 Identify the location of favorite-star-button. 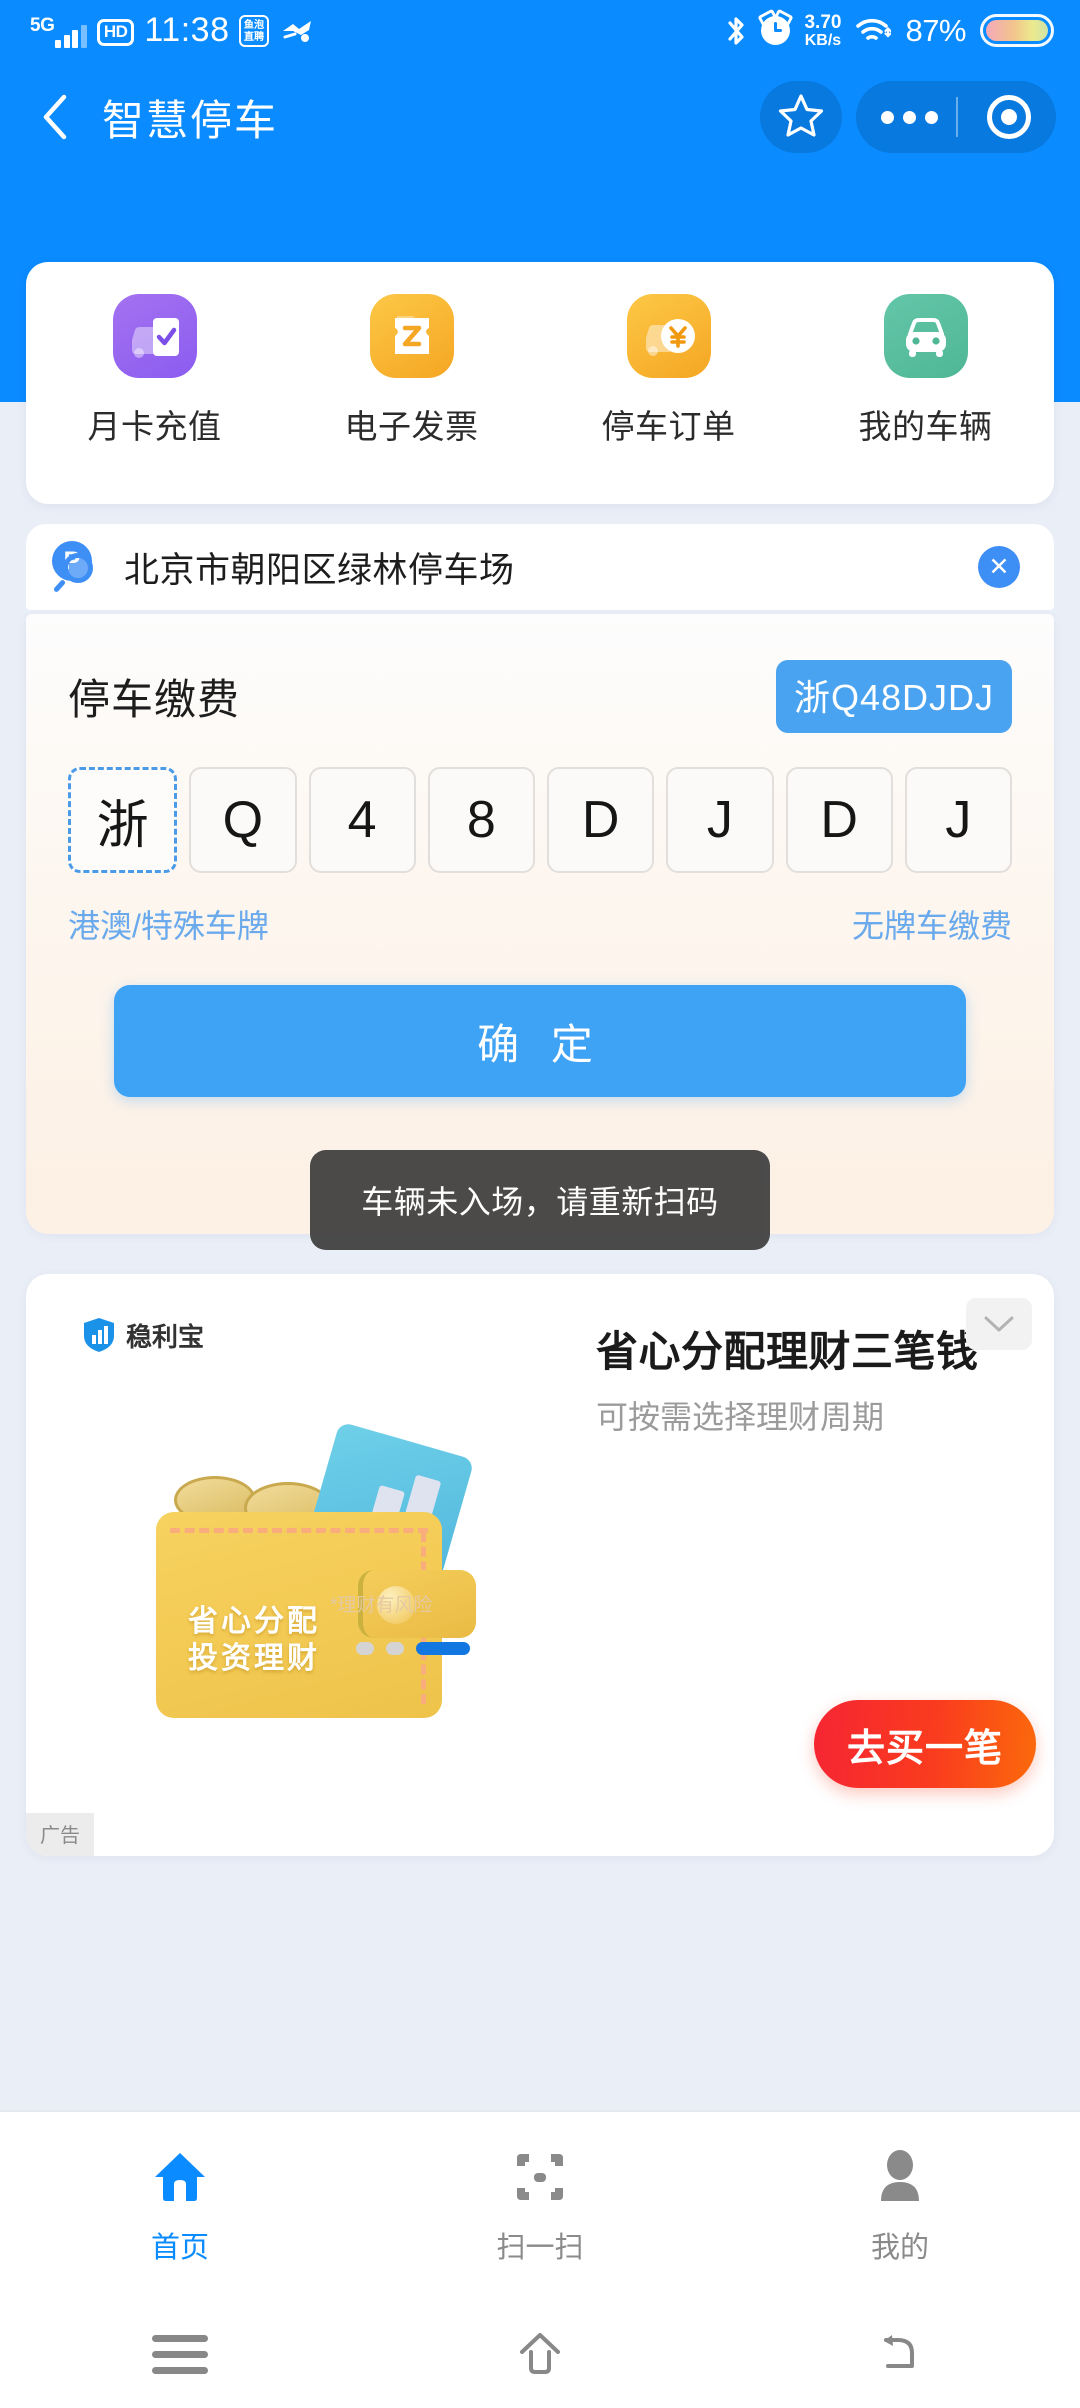
(801, 117).